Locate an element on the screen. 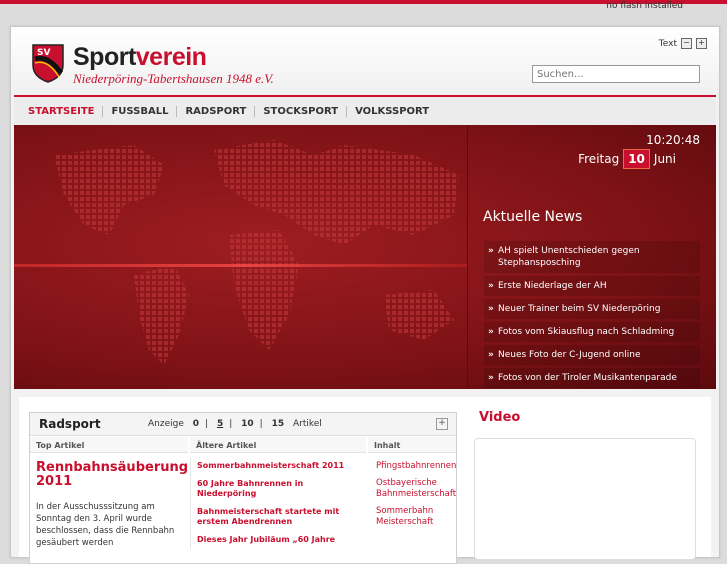  older-article-link: 60 Jahre Bahnrennen in Niederpöring is located at coordinates (279, 489).